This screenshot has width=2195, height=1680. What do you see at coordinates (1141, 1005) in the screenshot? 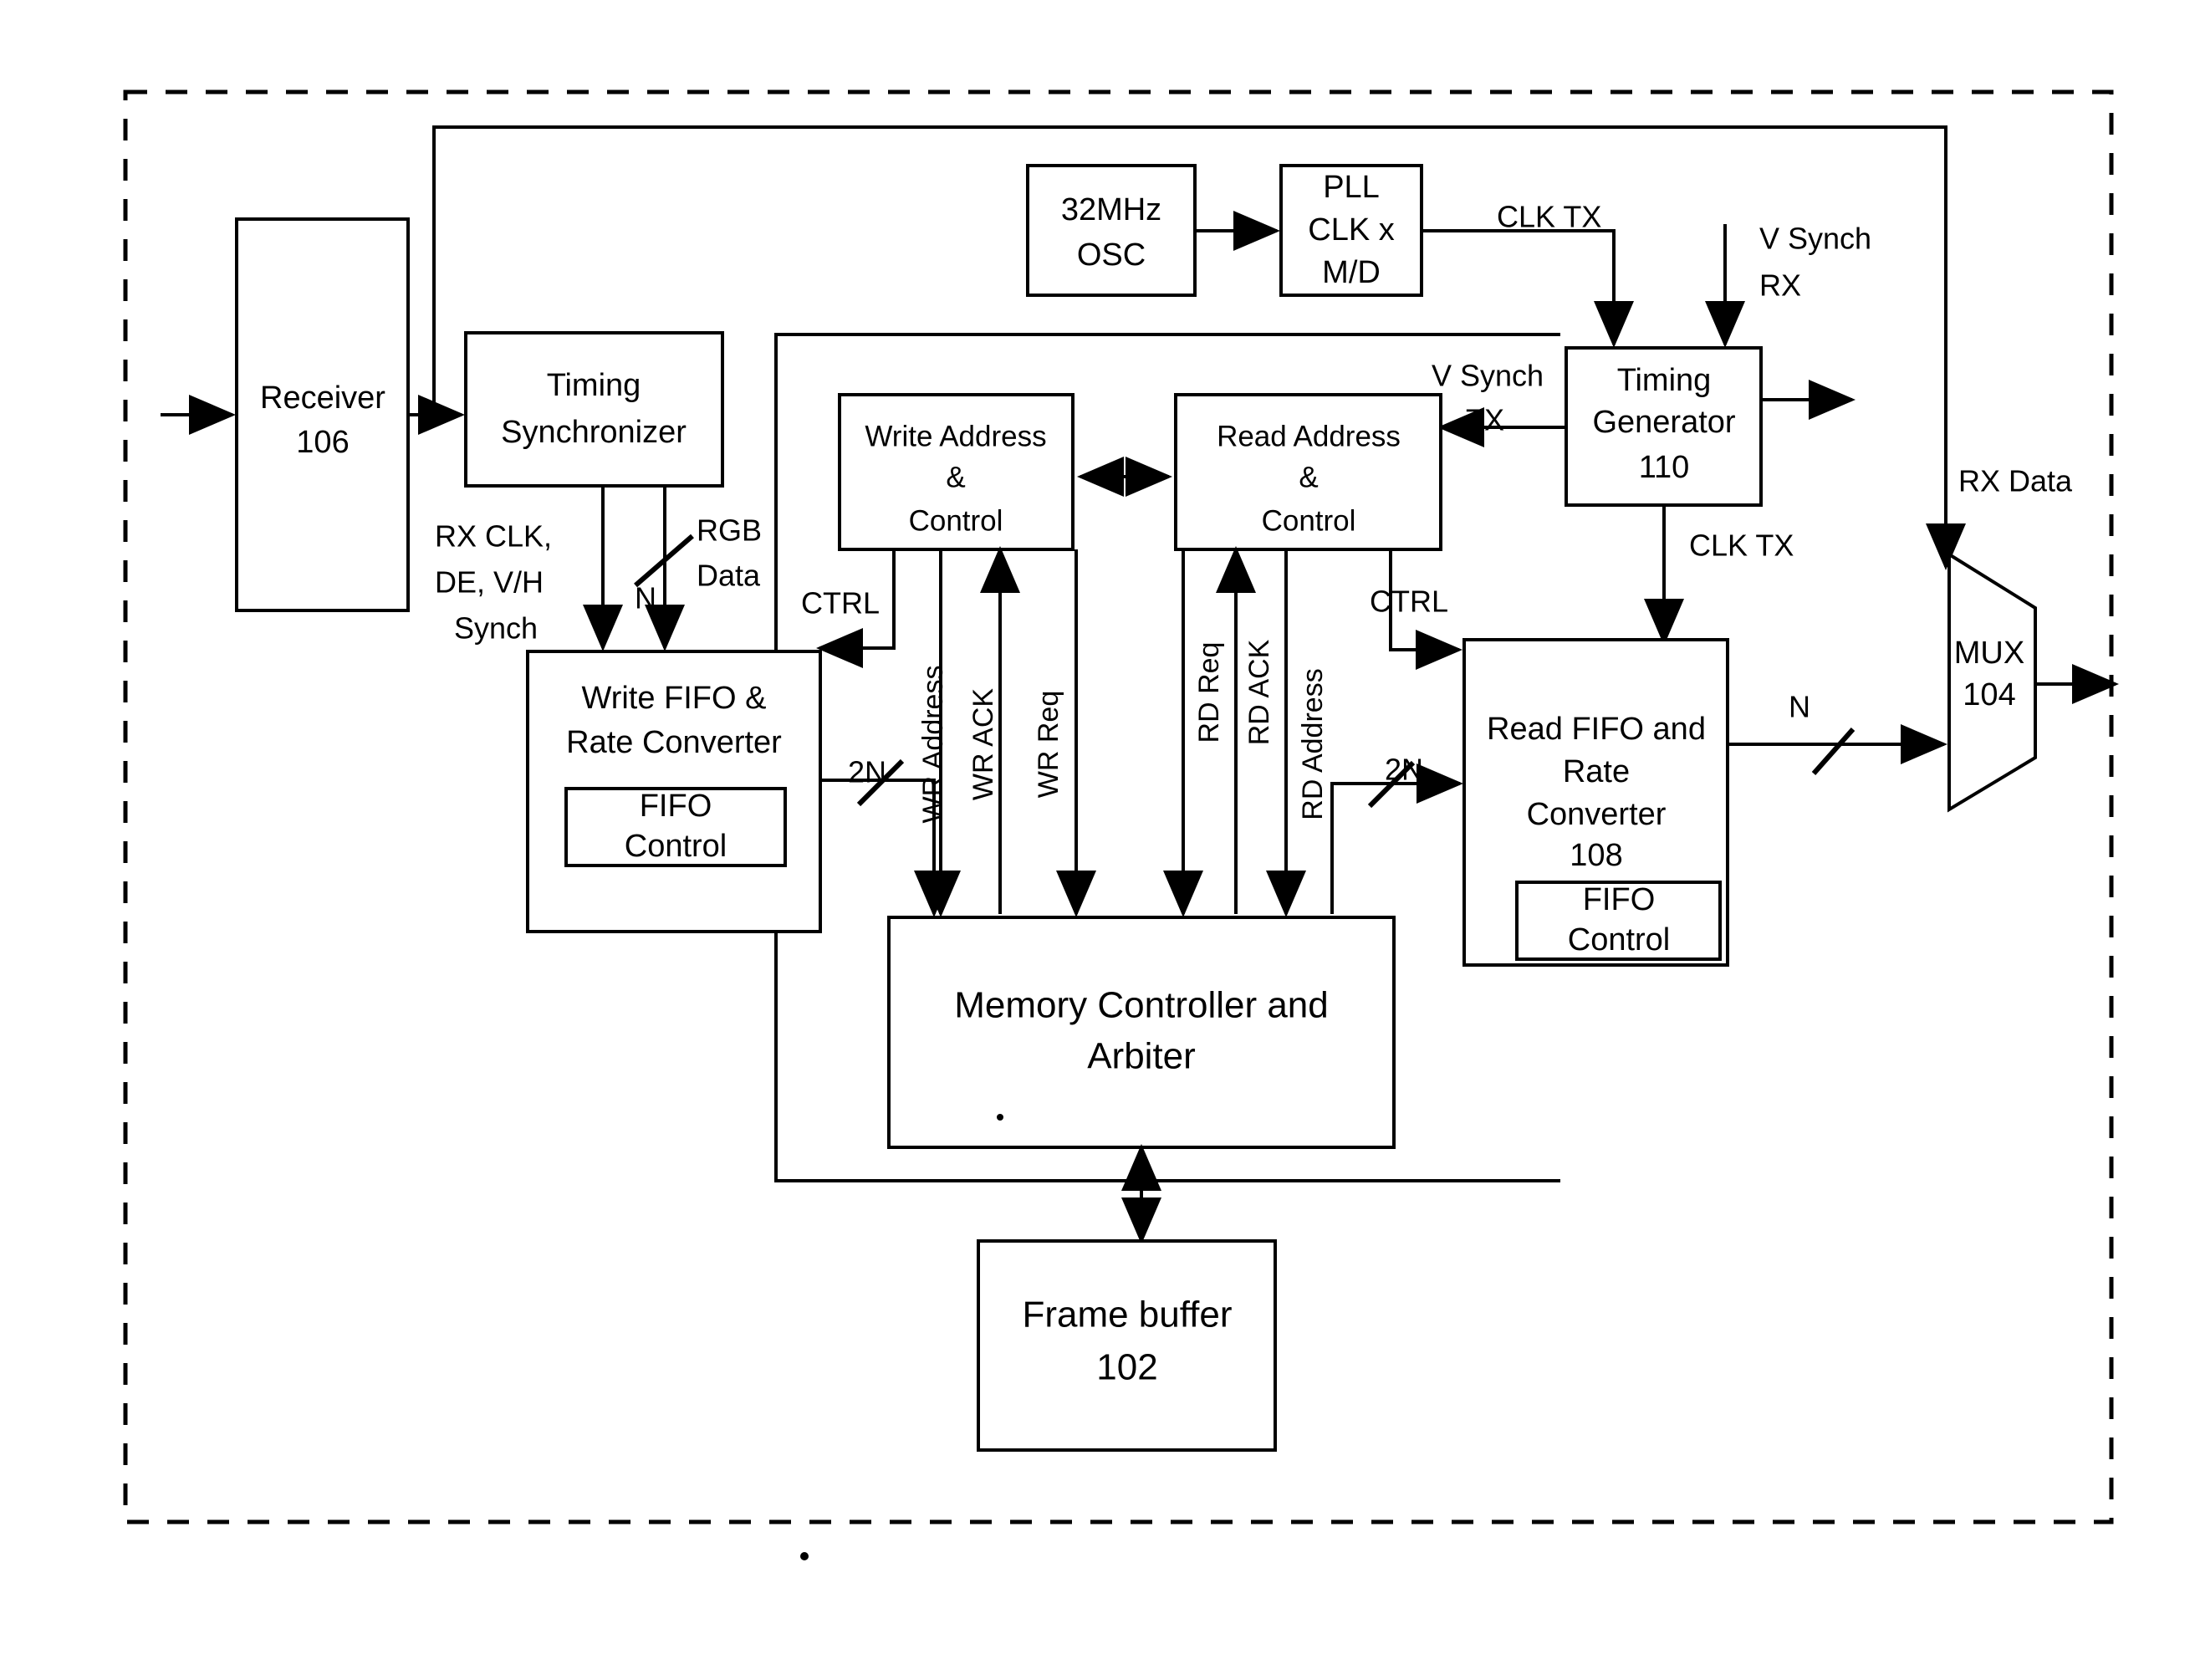
I see `memory-controller-label-line1: Memory Controller and` at bounding box center [1141, 1005].